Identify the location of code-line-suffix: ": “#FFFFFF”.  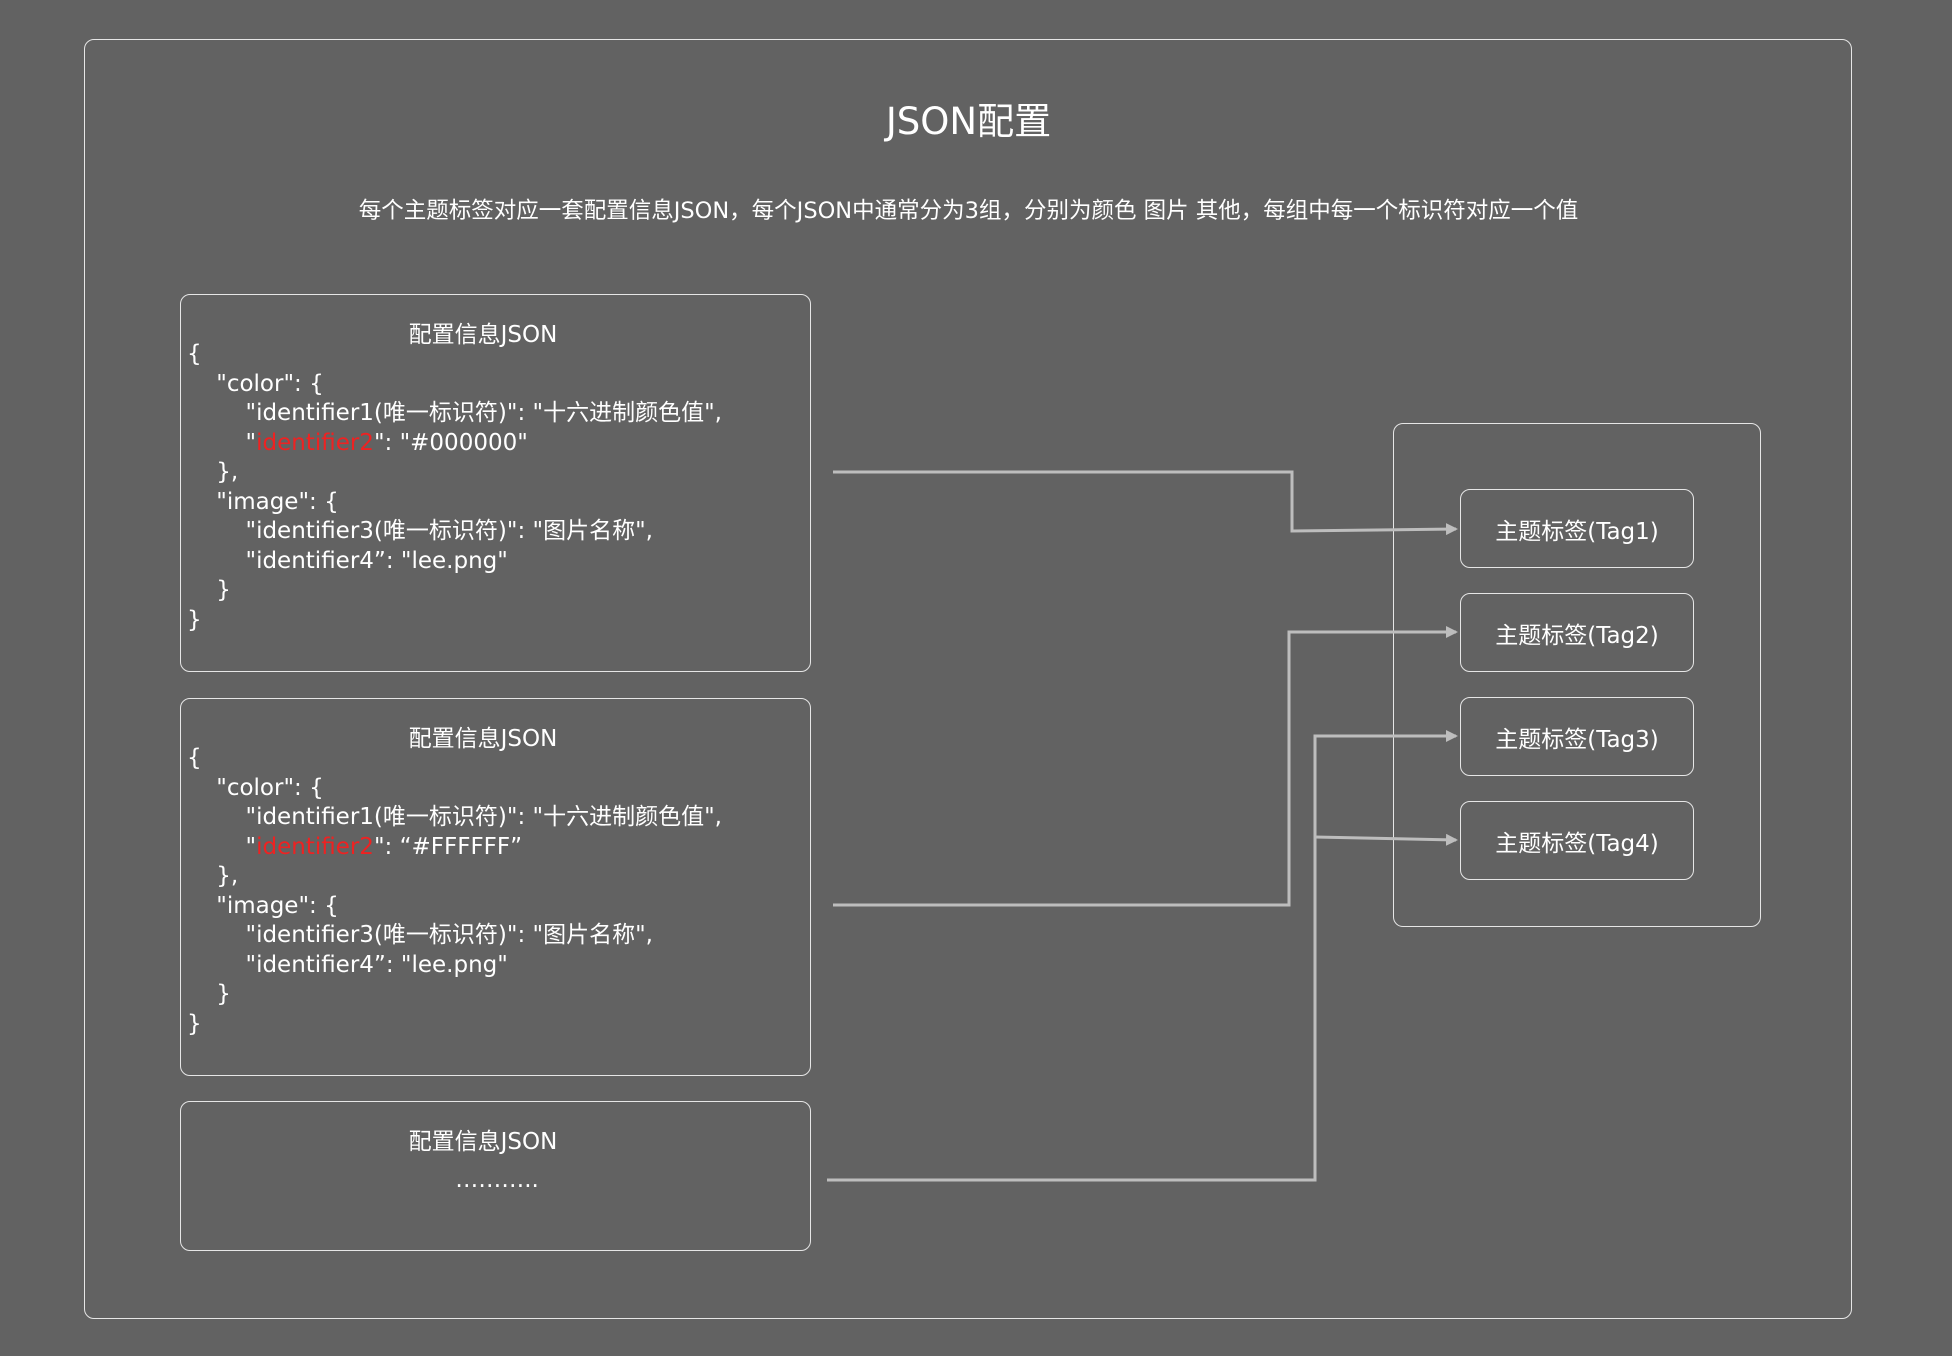
(448, 846).